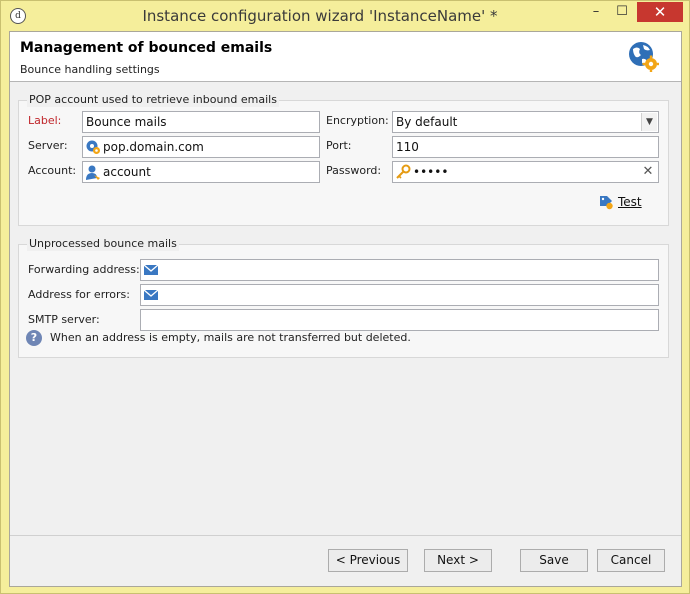  I want to click on server-input-value: pop.domain.com, so click(153, 147).